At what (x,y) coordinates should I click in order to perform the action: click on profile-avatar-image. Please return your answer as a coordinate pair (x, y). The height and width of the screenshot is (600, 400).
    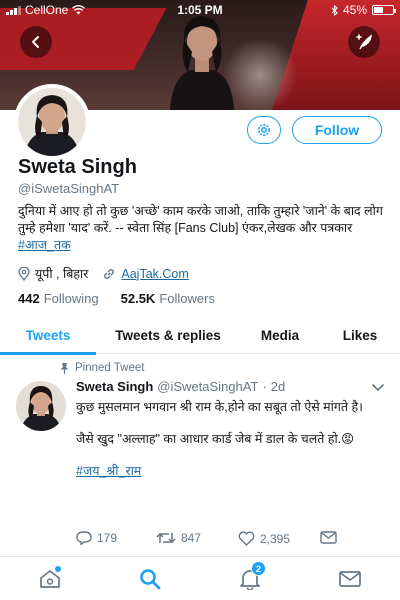
    Looking at the image, I should click on (52, 122).